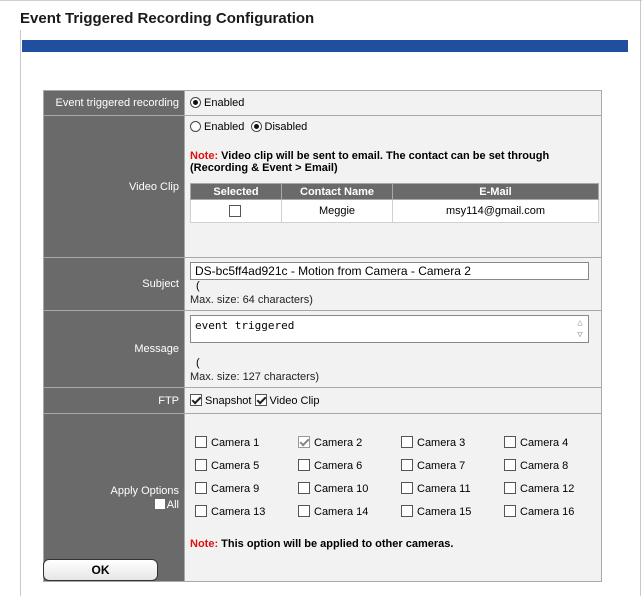 The width and height of the screenshot is (642, 596). Describe the element at coordinates (236, 191) in the screenshot. I see `col-selected: Selected` at that location.